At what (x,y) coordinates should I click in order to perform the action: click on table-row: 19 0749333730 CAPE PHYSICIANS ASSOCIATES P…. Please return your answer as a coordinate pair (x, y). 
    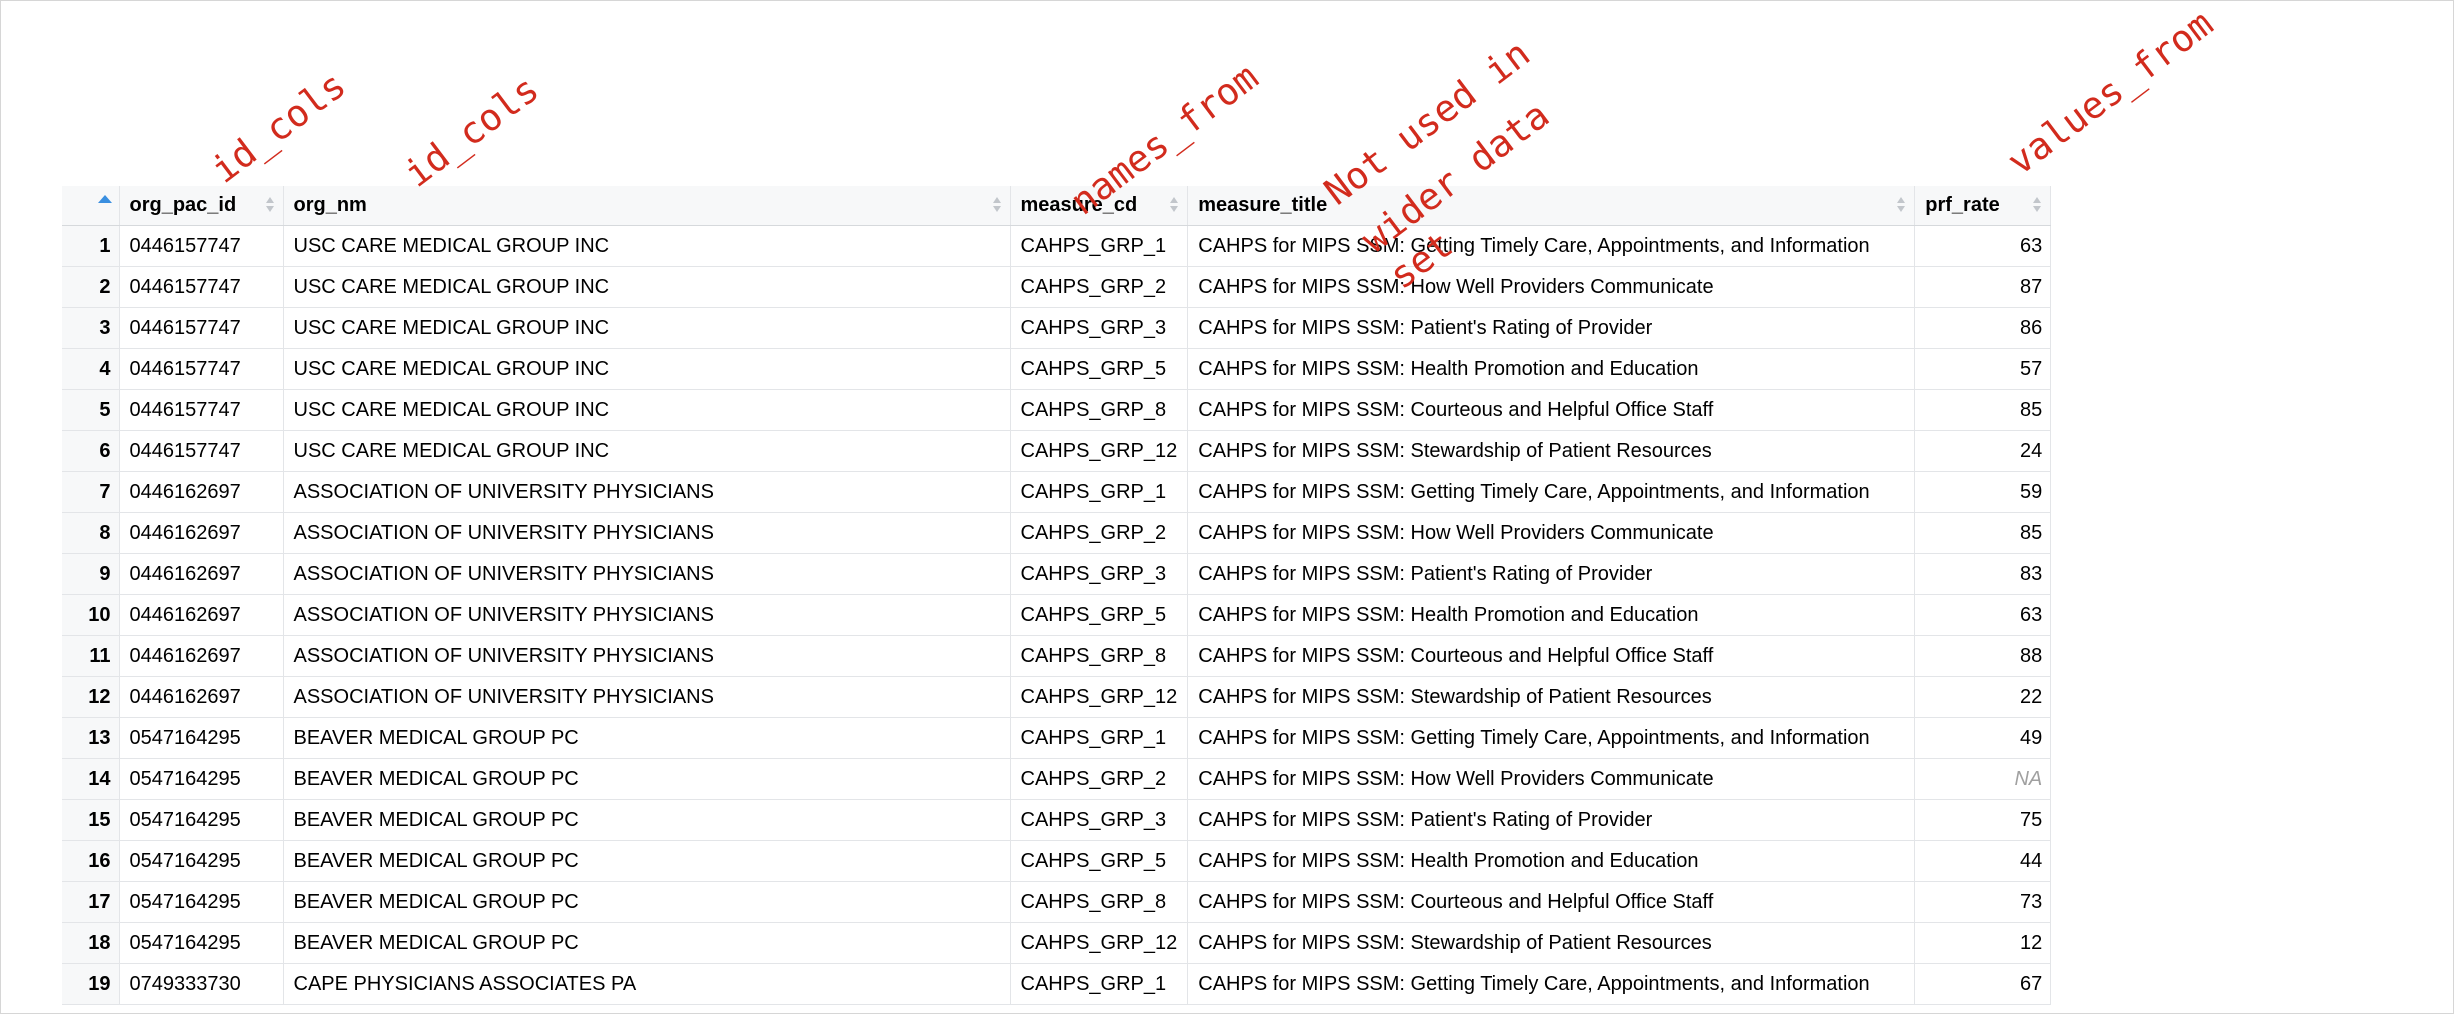
    Looking at the image, I should click on (1057, 984).